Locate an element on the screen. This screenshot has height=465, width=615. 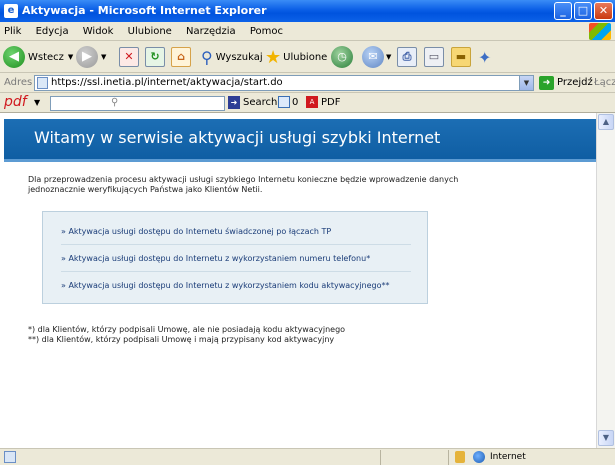
pdf-button: A PDF is located at coordinates (323, 102).